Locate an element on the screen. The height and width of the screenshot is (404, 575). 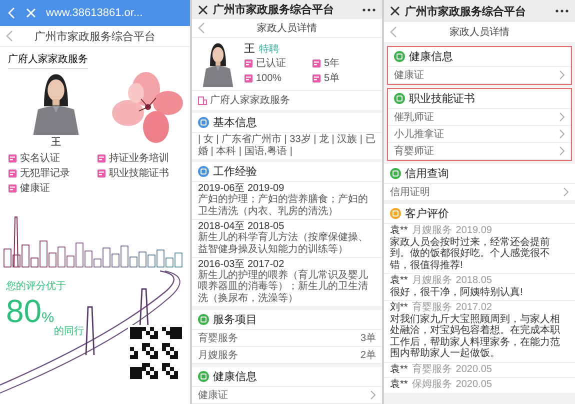
review-date: 2018.05 is located at coordinates (474, 280).